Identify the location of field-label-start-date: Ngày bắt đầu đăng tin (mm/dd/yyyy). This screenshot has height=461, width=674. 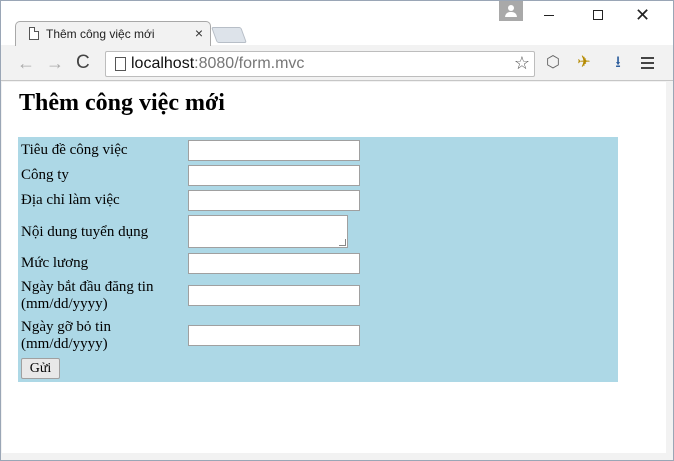
(87, 295).